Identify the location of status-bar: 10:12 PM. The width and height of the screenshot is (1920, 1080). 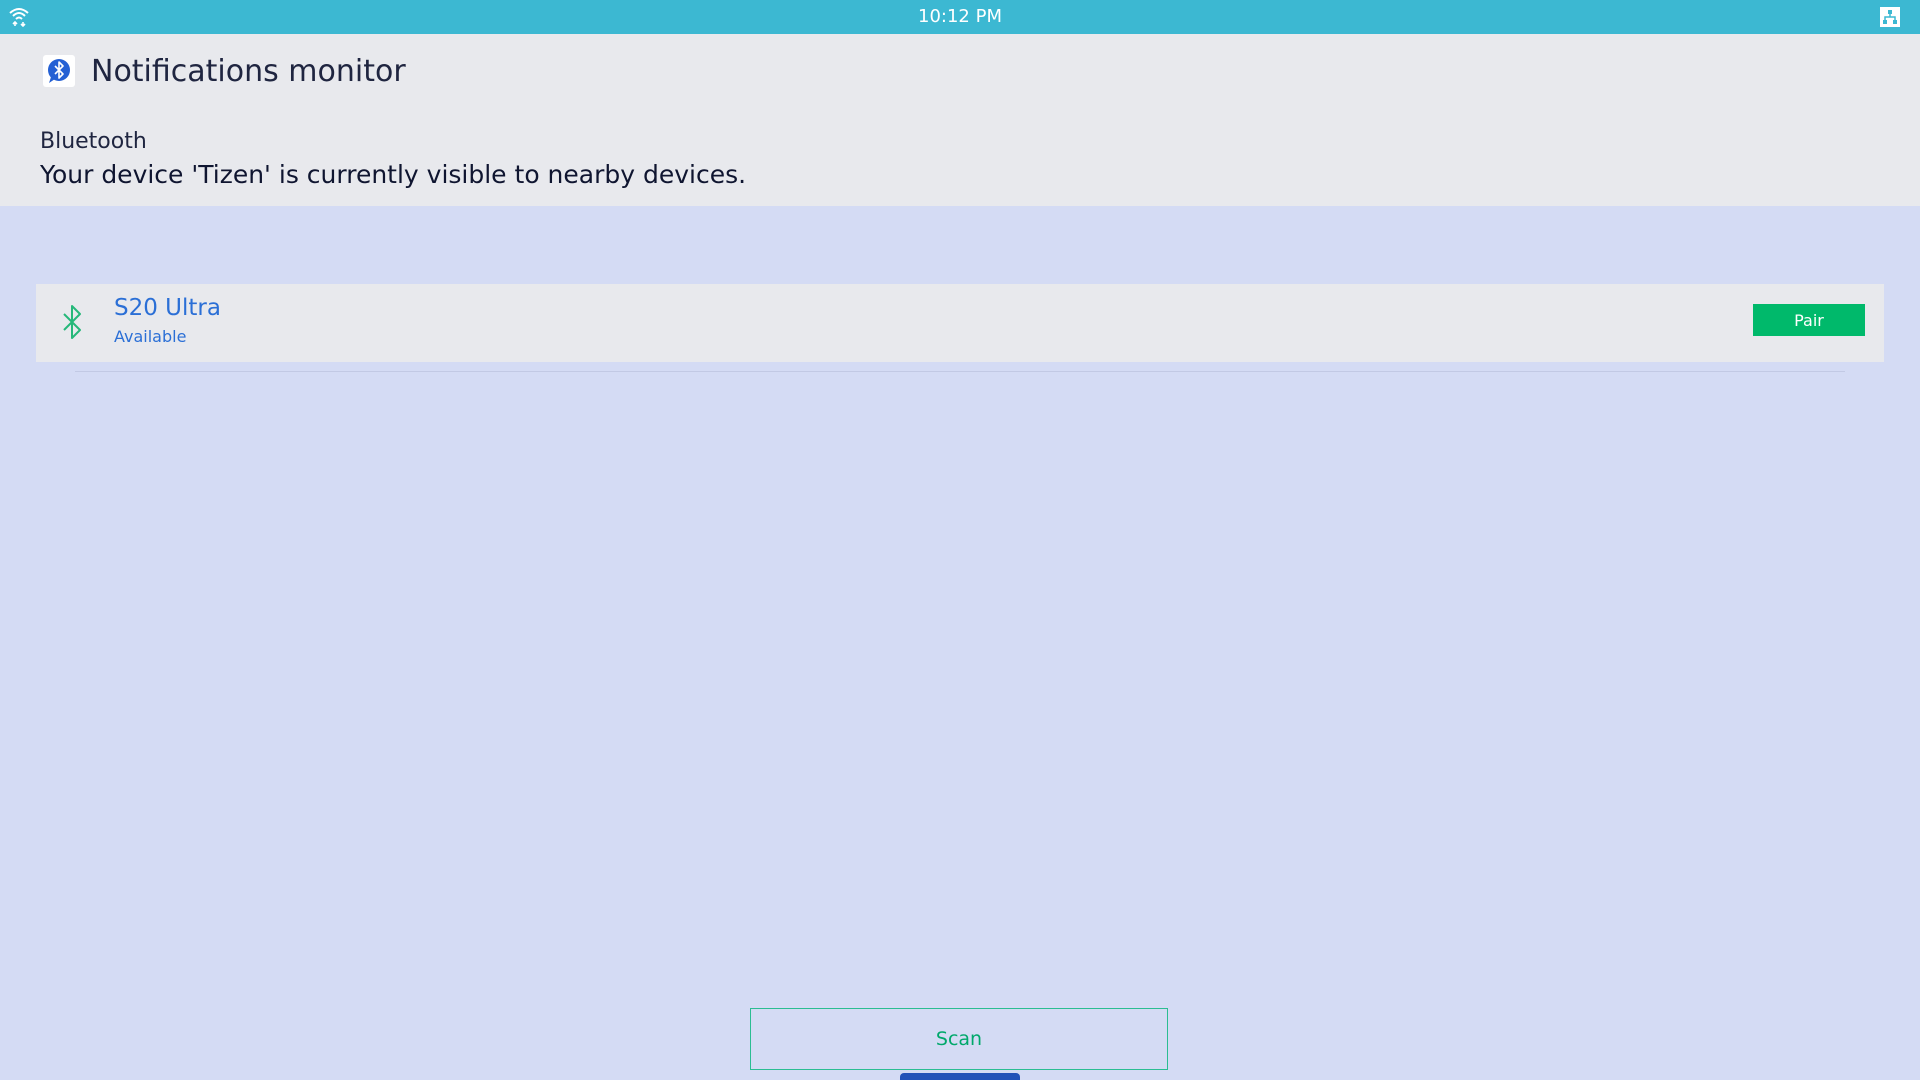
(960, 17).